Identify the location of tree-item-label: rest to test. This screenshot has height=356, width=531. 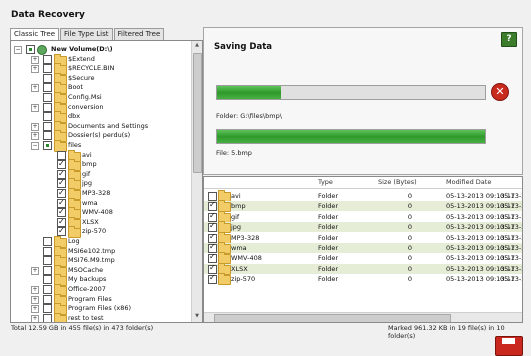
(86, 317).